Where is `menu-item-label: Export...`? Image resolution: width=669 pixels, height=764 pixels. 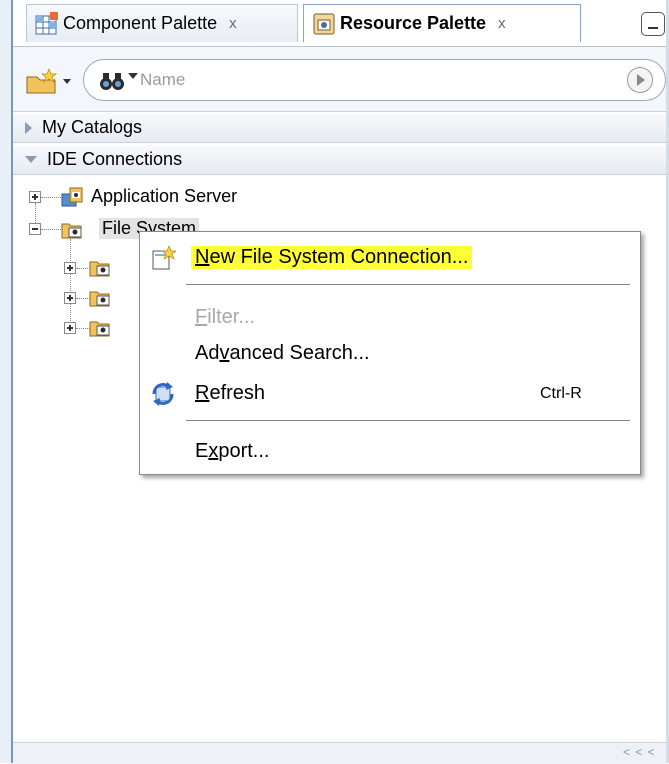
menu-item-label: Export... is located at coordinates (232, 451).